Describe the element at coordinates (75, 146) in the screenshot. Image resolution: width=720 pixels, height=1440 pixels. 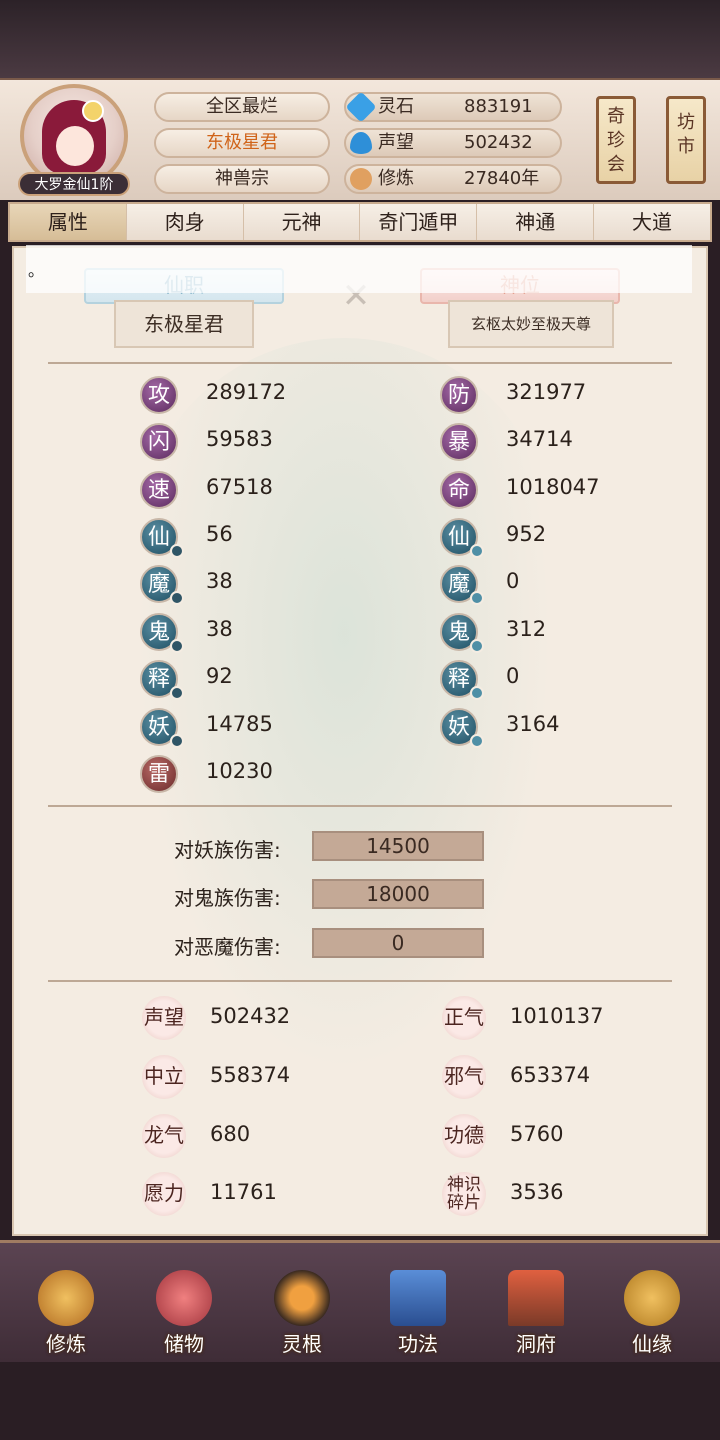
I see `avatar-face` at that location.